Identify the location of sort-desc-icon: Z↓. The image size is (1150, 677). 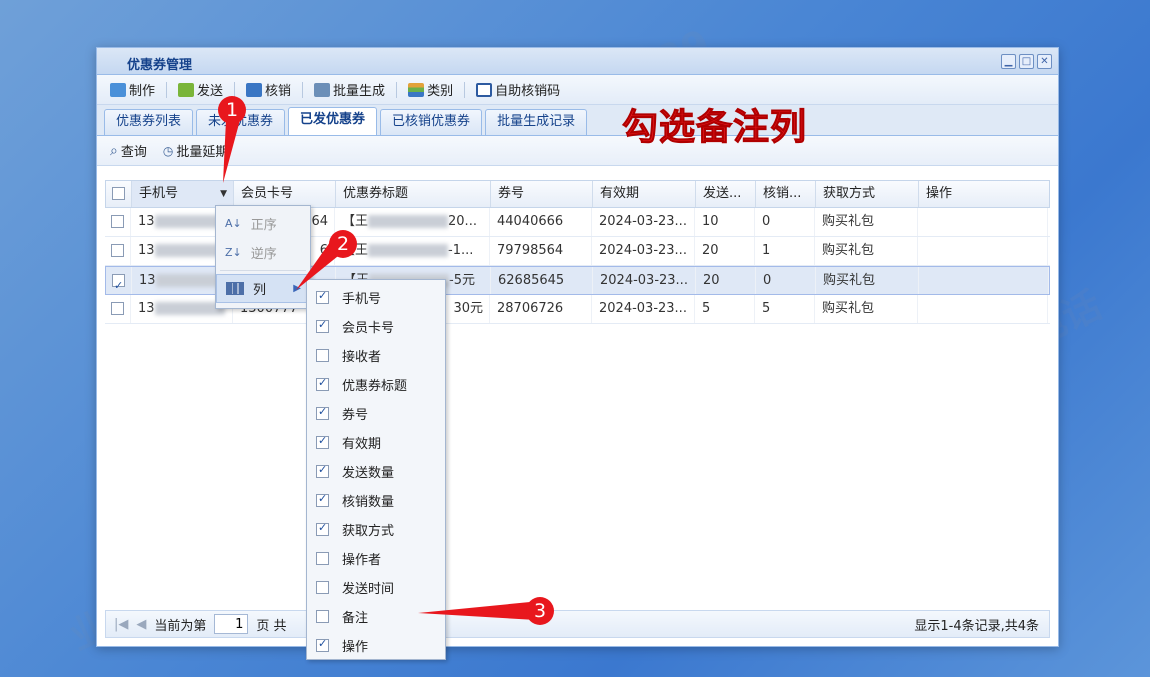
(233, 252).